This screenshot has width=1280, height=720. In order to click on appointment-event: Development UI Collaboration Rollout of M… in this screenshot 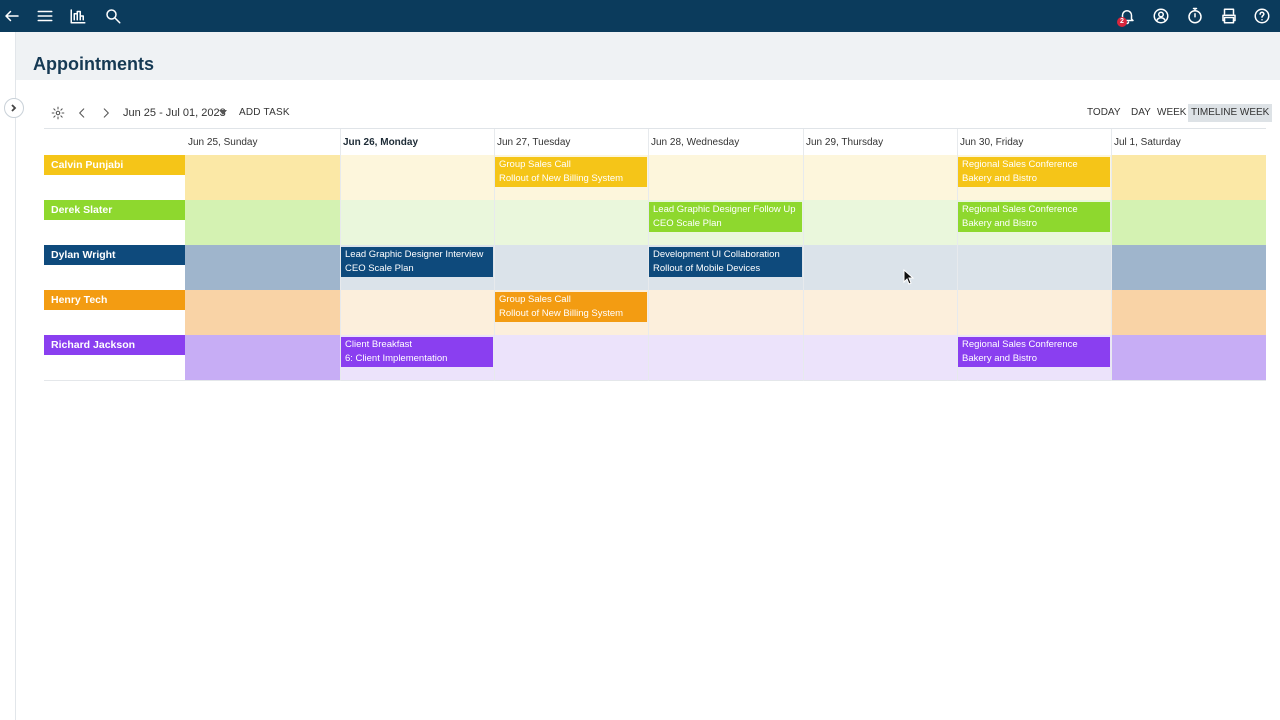, I will do `click(725, 262)`.